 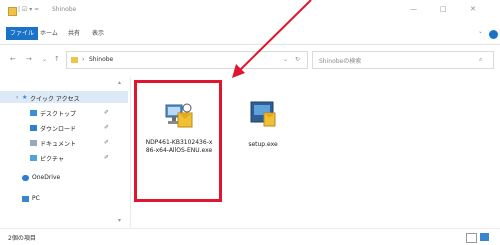 I want to click on annotation-arrow, so click(x=272, y=39).